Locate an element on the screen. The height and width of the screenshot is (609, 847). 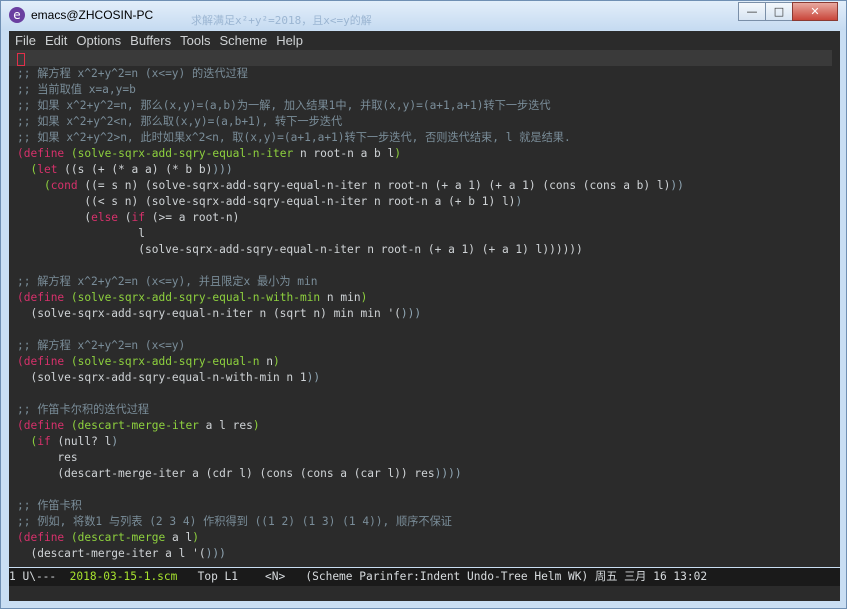
code-comment: ;; 解方程 x^2+y^2=n (x<=y) is located at coordinates (101, 345).